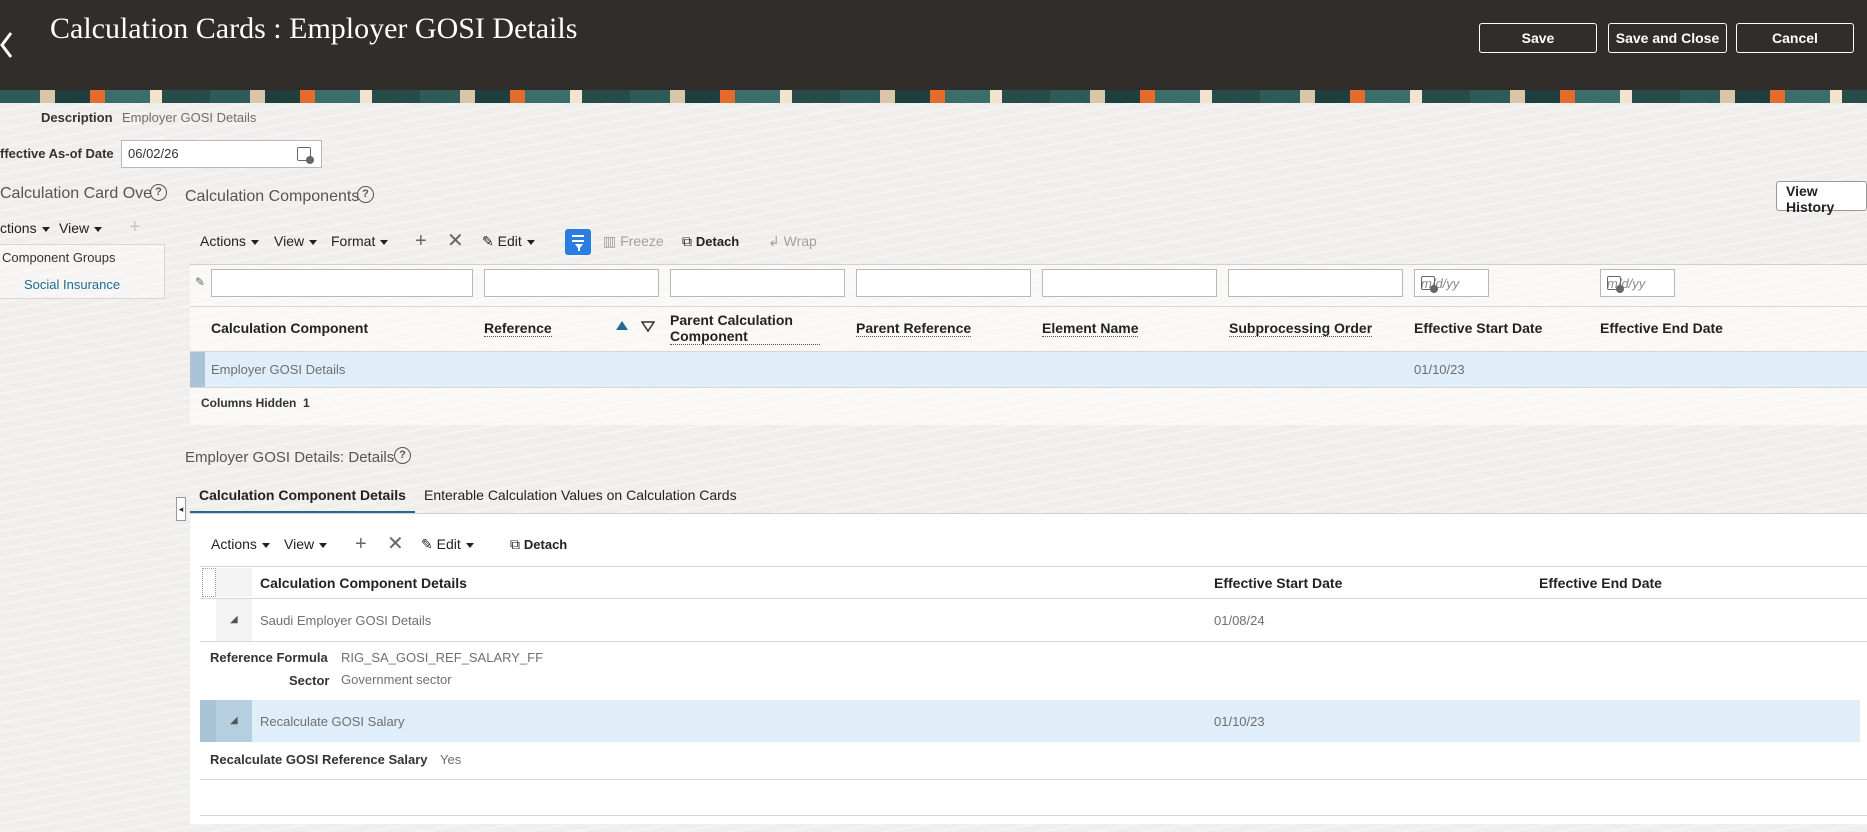 The image size is (1867, 832). What do you see at coordinates (58, 257) in the screenshot?
I see `tree-item-component-groups: Component Groups` at bounding box center [58, 257].